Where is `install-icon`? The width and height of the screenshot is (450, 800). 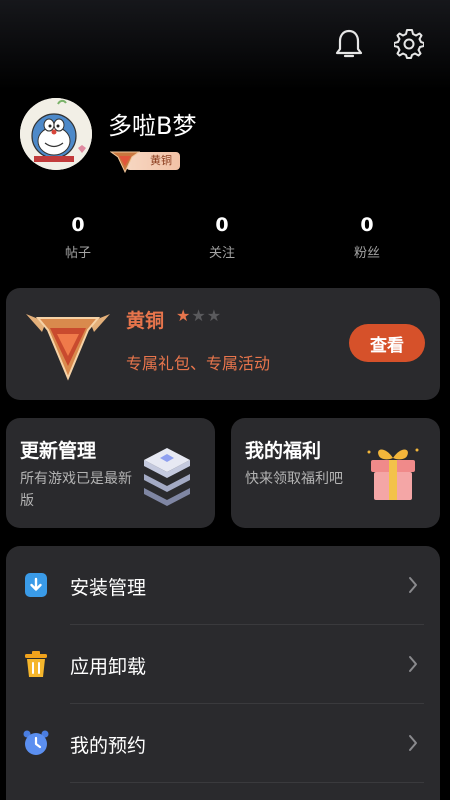
install-icon is located at coordinates (36, 585).